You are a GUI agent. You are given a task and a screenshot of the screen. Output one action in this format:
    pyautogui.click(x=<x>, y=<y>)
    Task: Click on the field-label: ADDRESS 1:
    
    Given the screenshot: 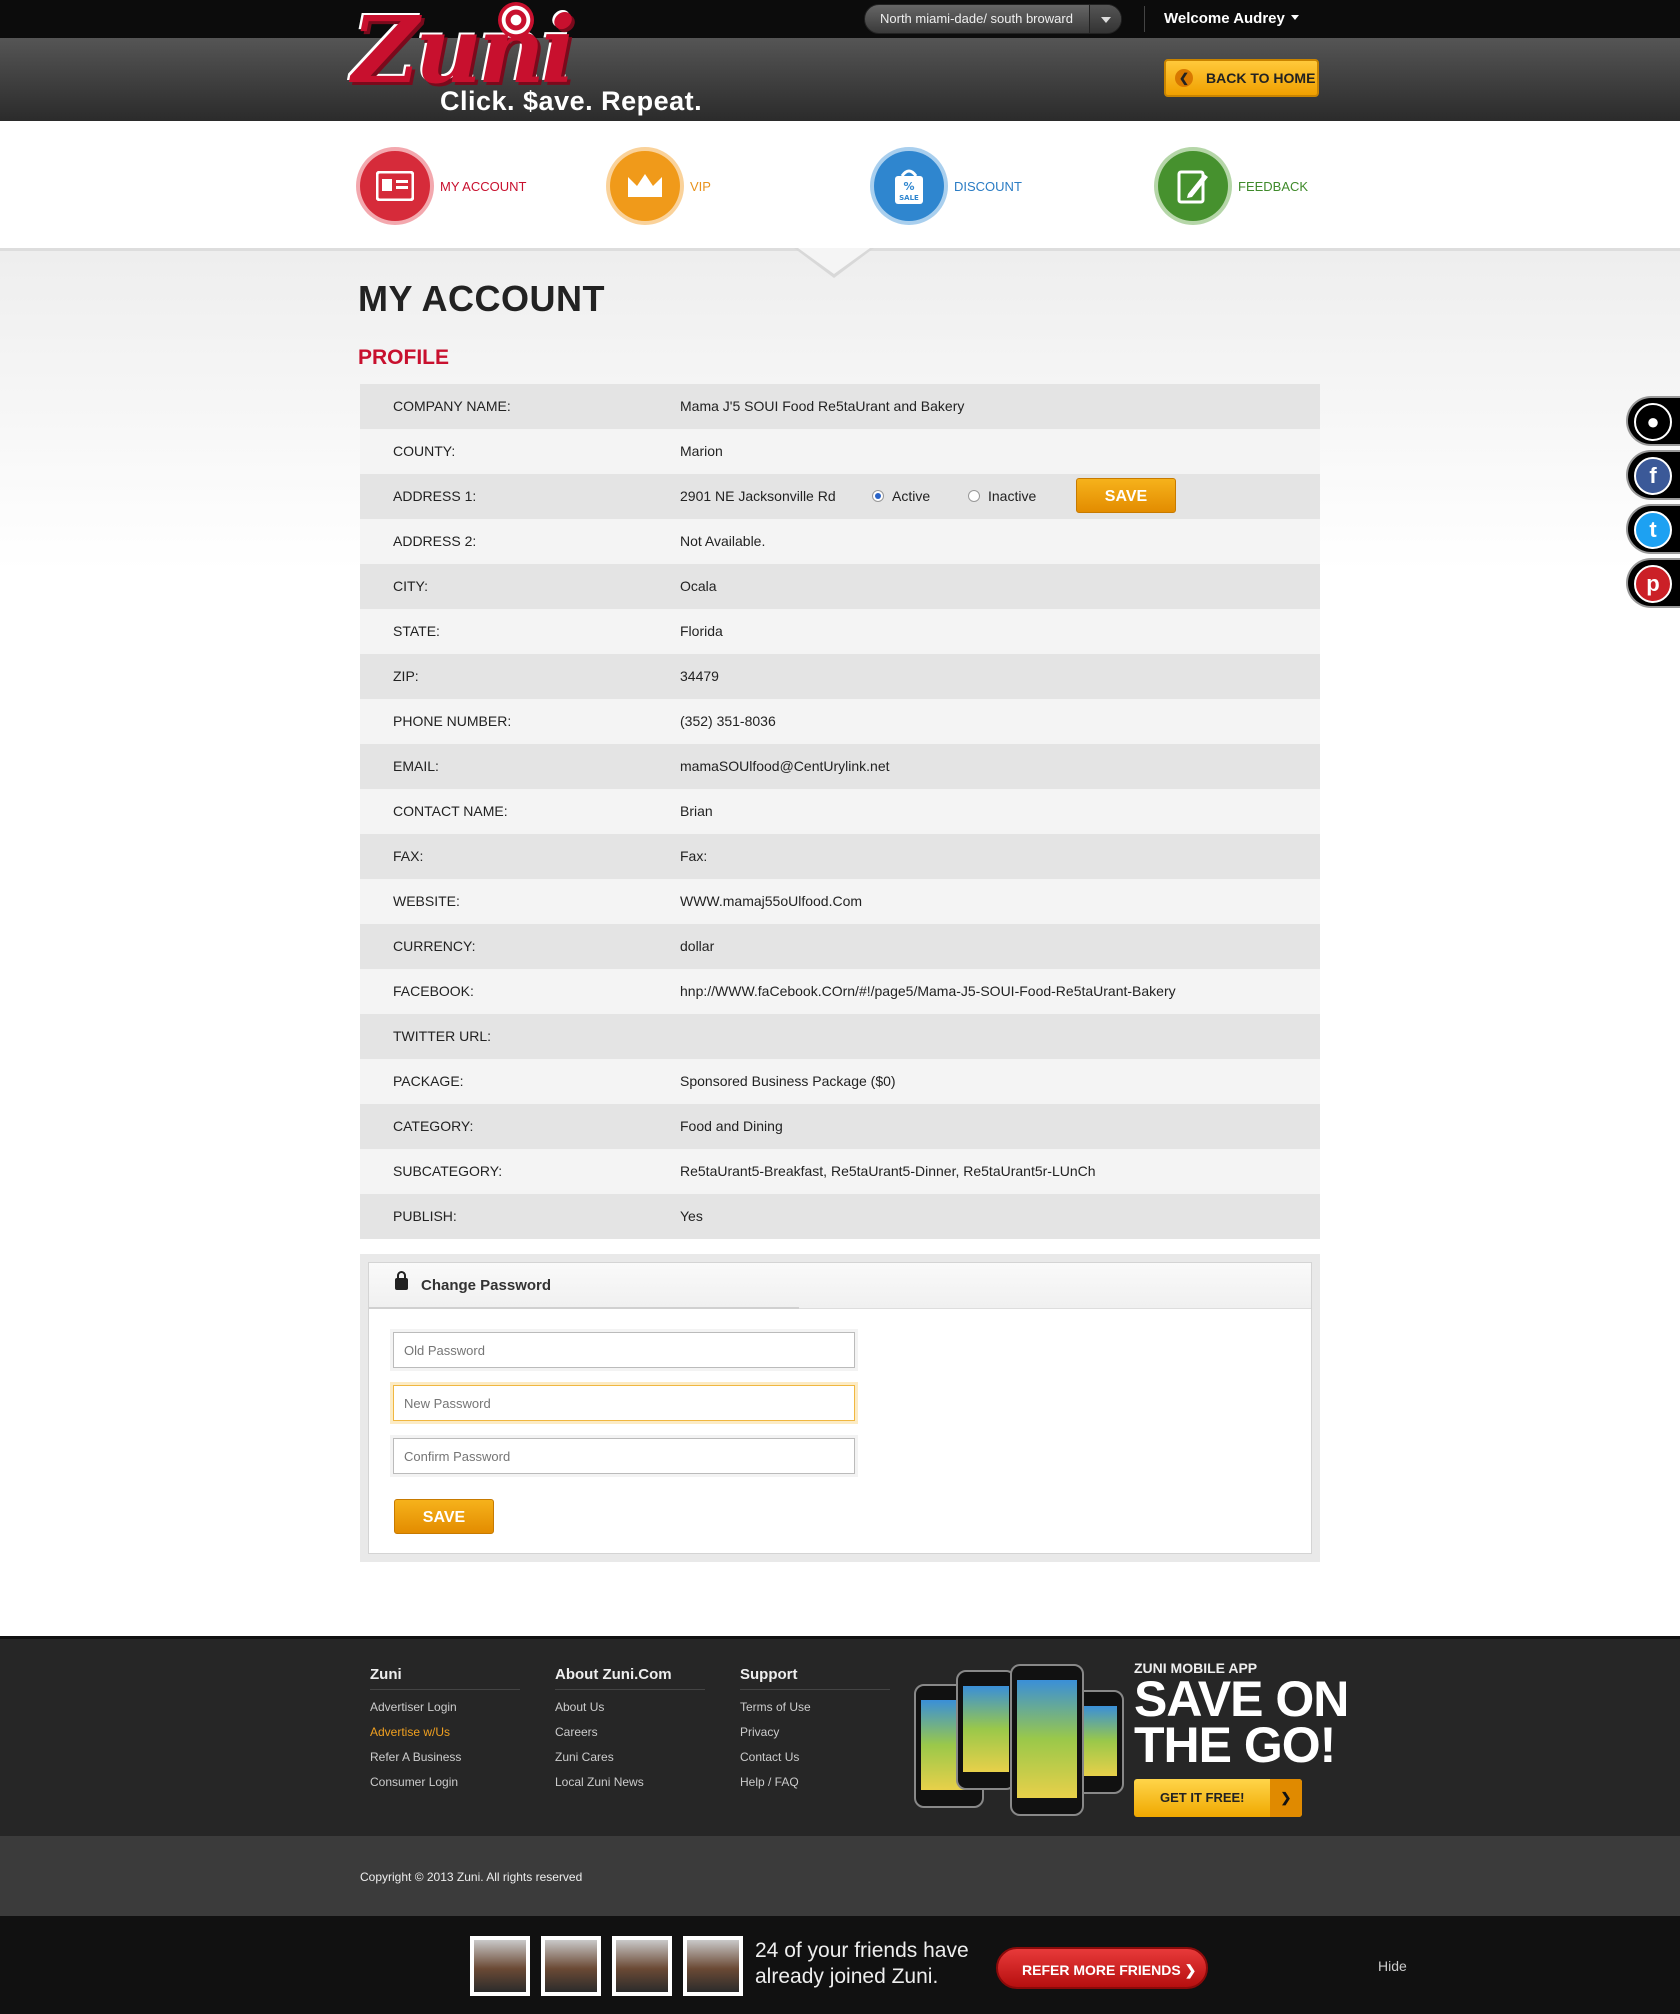 What is the action you would take?
    pyautogui.click(x=435, y=496)
    